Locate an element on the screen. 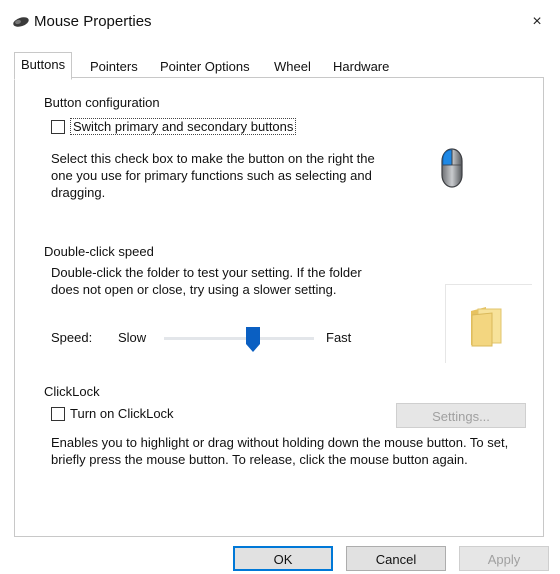  folder-icon is located at coordinates (487, 326).